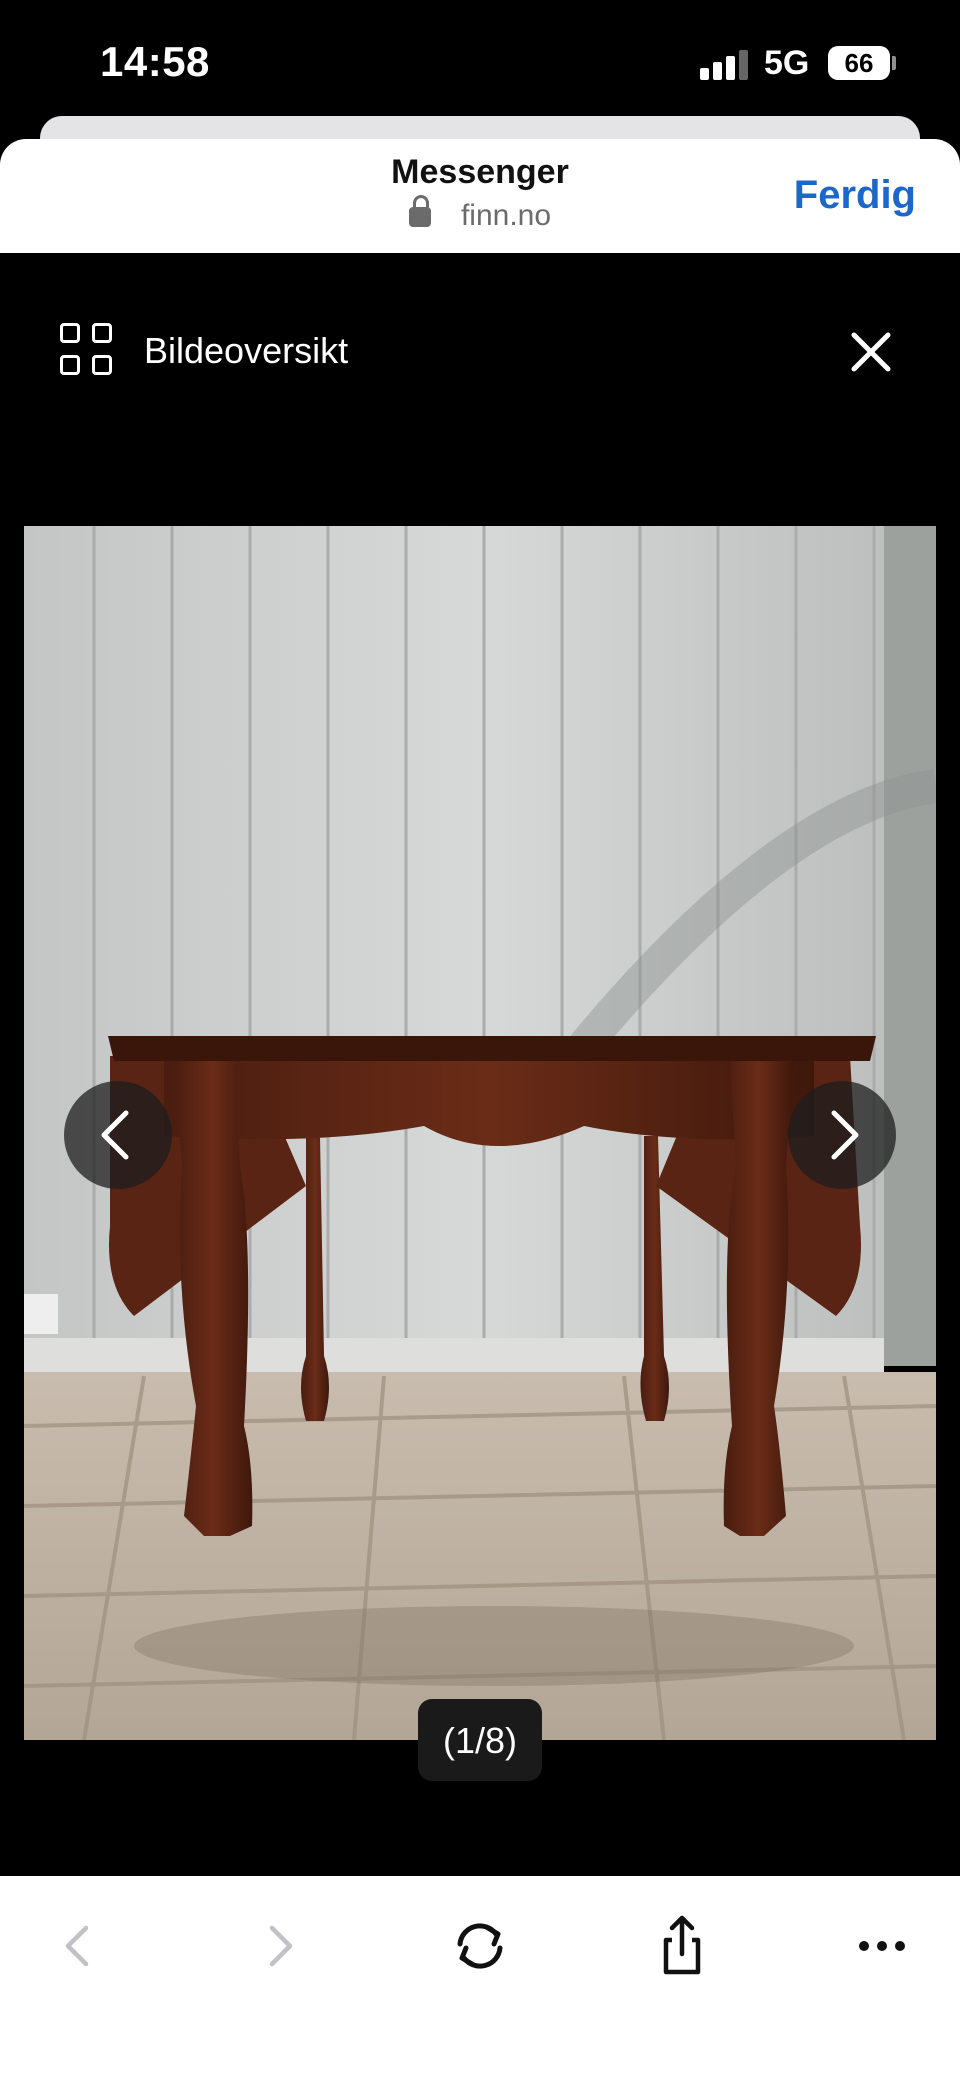 The height and width of the screenshot is (2078, 960). Describe the element at coordinates (845, 1135) in the screenshot. I see `chevron-right-icon` at that location.